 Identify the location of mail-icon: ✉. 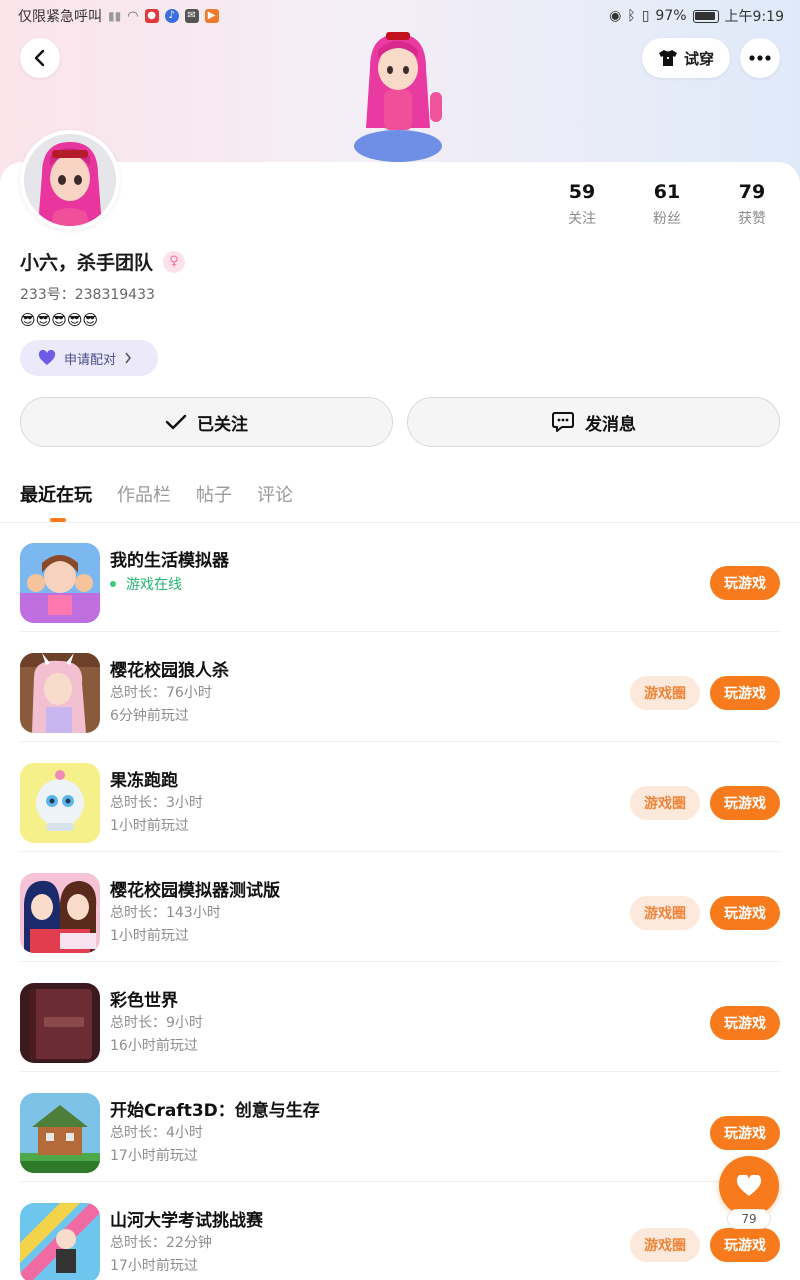
(191, 16).